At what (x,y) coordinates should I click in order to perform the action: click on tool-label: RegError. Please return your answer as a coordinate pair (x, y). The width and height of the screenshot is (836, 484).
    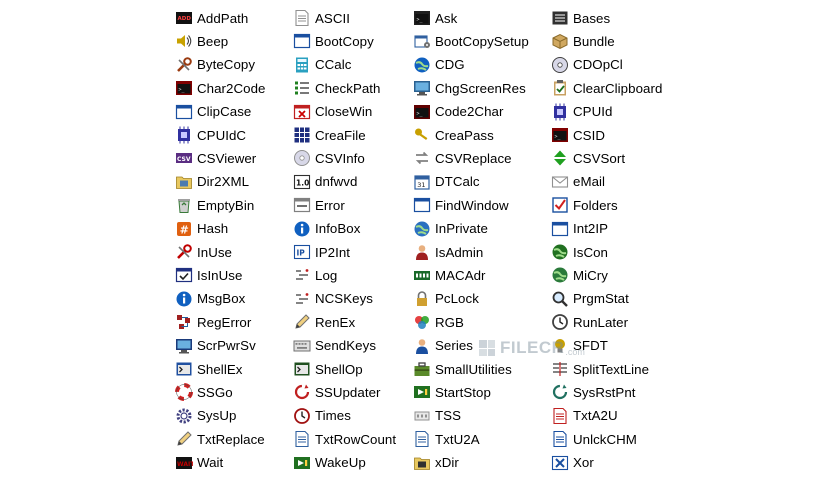
    Looking at the image, I should click on (224, 322).